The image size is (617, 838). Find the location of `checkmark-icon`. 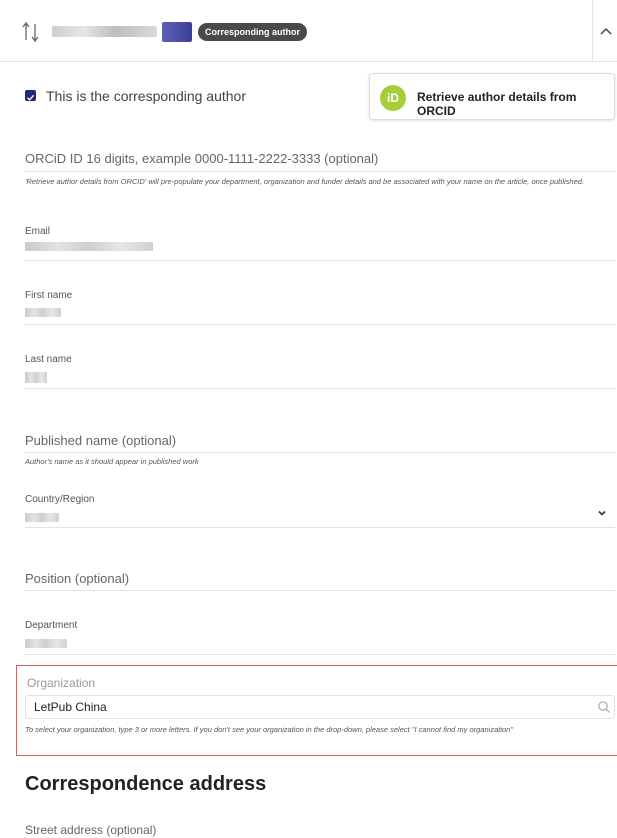

checkmark-icon is located at coordinates (31, 97).